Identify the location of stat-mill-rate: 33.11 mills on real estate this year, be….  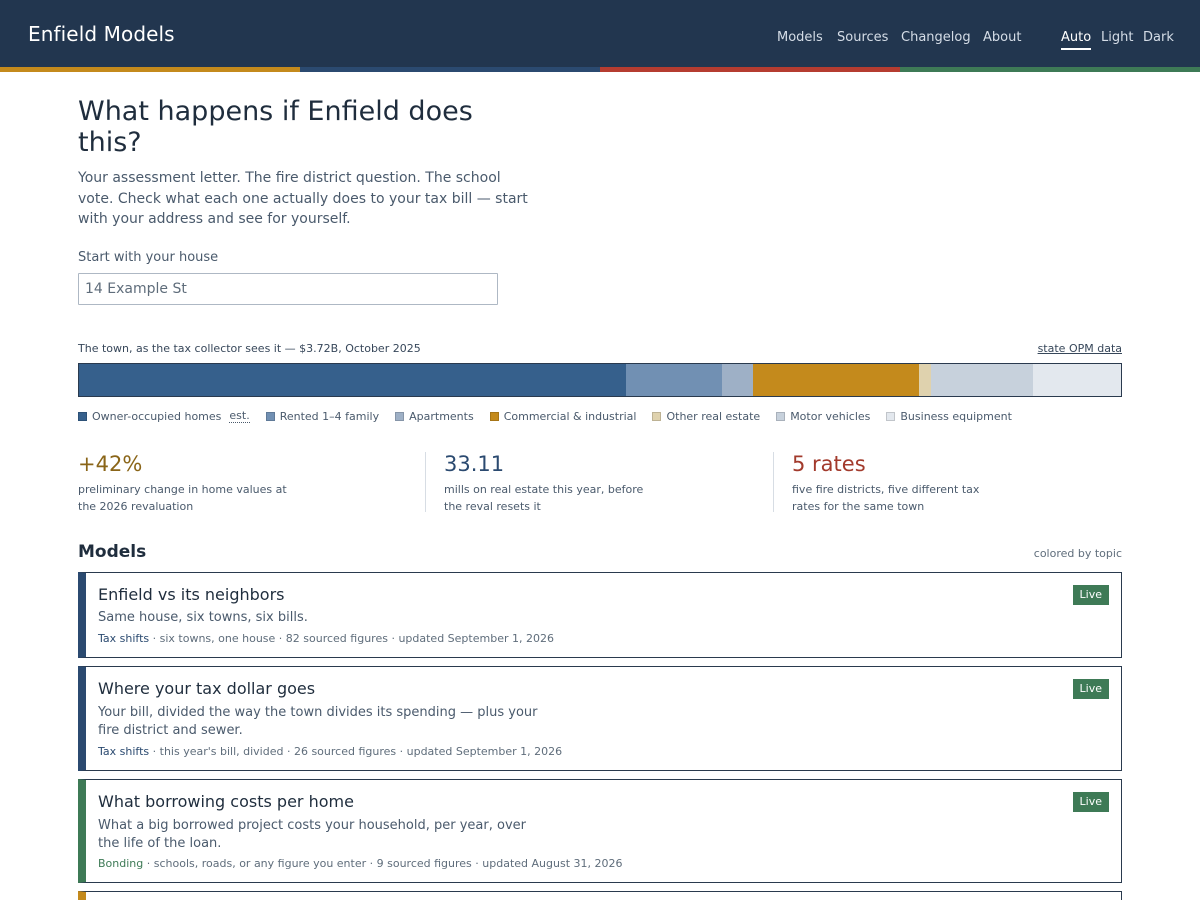
(551, 482).